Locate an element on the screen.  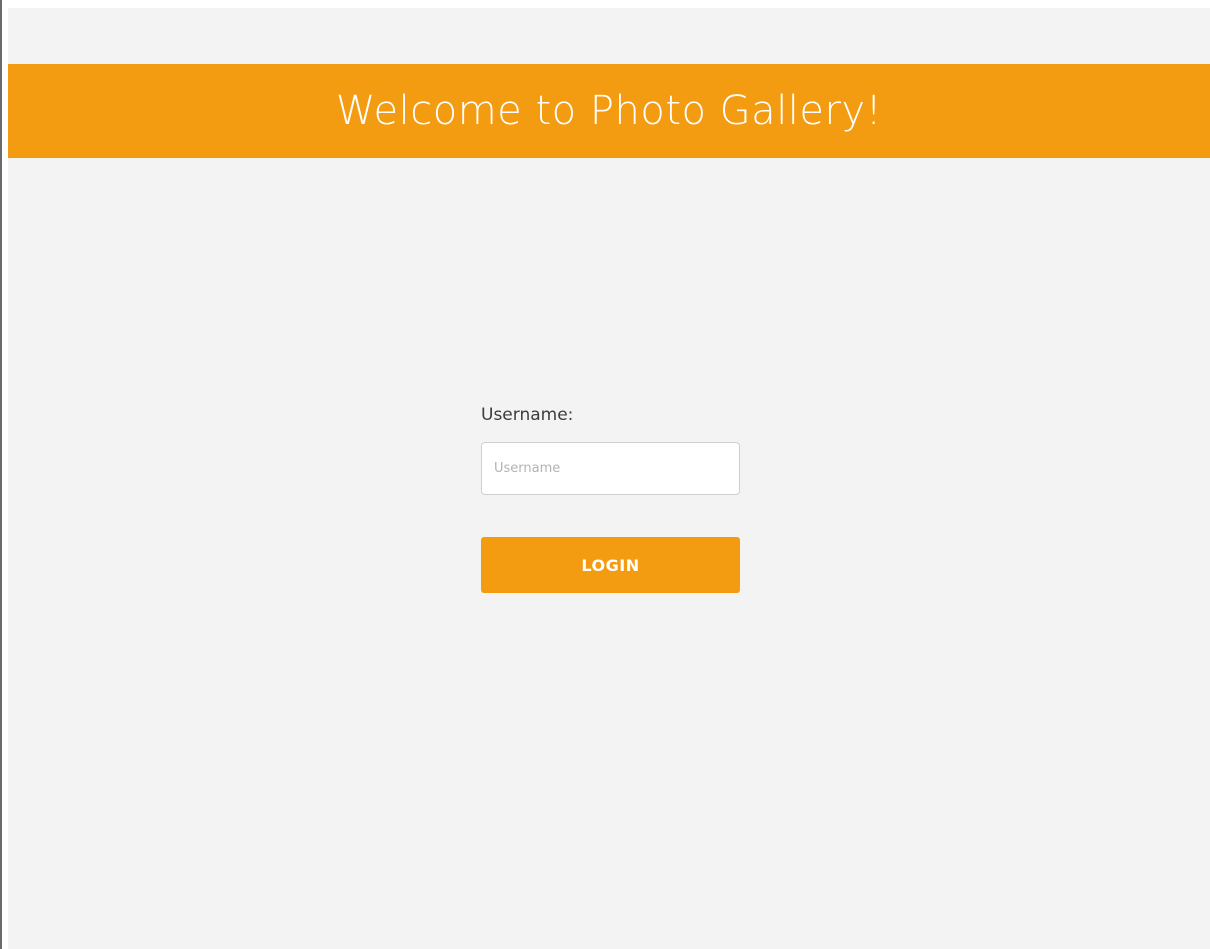
username-label: Username: is located at coordinates (527, 415).